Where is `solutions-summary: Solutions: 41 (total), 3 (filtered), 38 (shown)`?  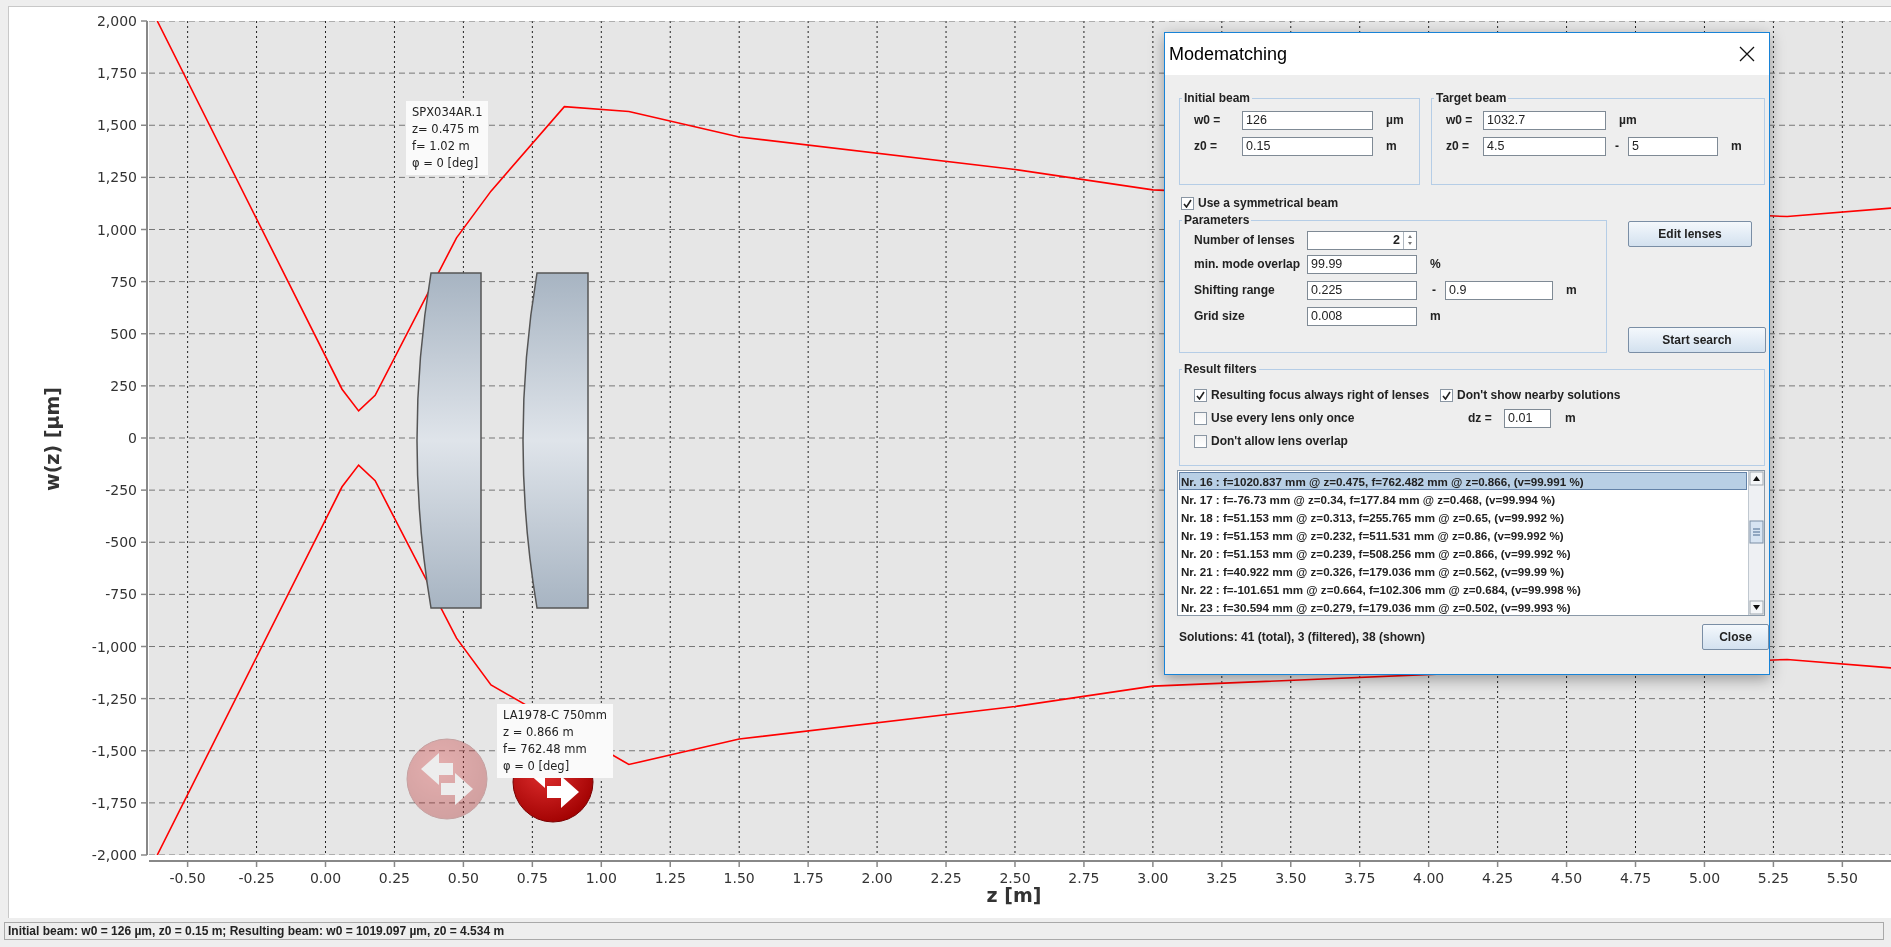 solutions-summary: Solutions: 41 (total), 3 (filtered), 38 (shown) is located at coordinates (1302, 637).